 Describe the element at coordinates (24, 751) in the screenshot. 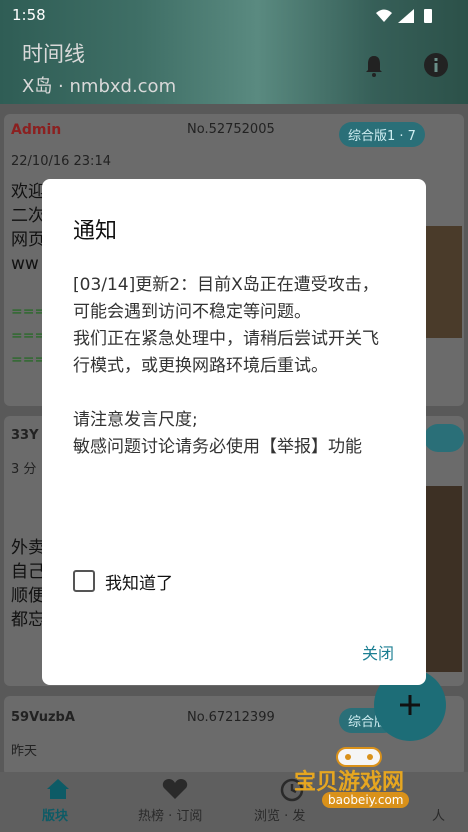

I see `post-time: 昨天` at that location.